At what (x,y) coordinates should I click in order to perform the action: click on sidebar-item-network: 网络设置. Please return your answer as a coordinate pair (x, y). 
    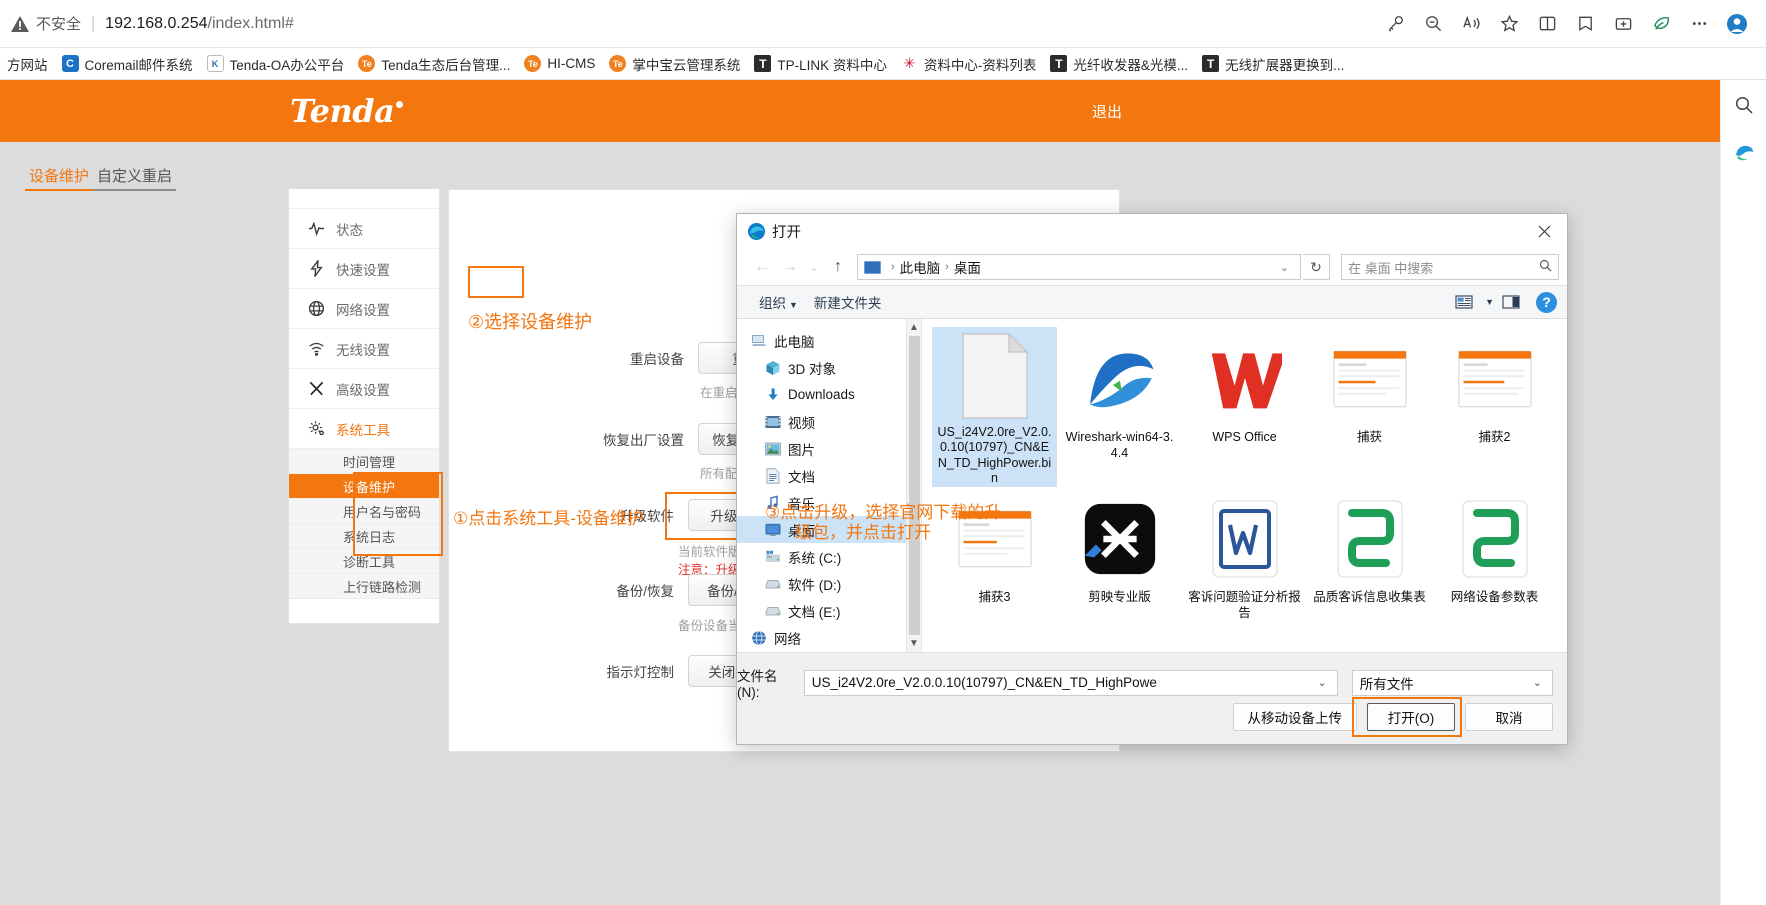
    Looking at the image, I should click on (364, 309).